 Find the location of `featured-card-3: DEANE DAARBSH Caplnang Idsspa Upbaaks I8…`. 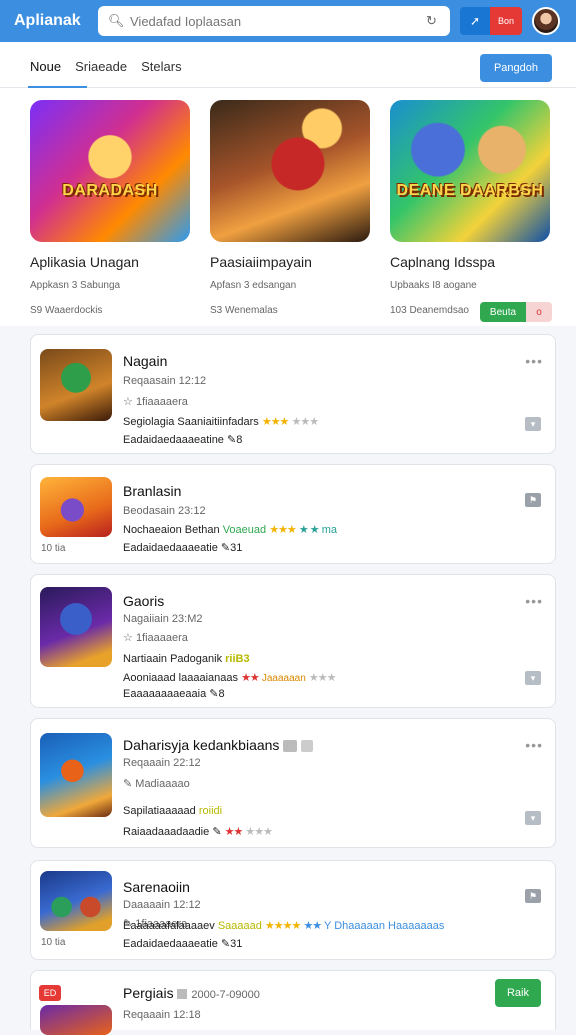

featured-card-3: DEANE DAARBSH Caplnang Idsspa Upbaaks I8… is located at coordinates (471, 211).